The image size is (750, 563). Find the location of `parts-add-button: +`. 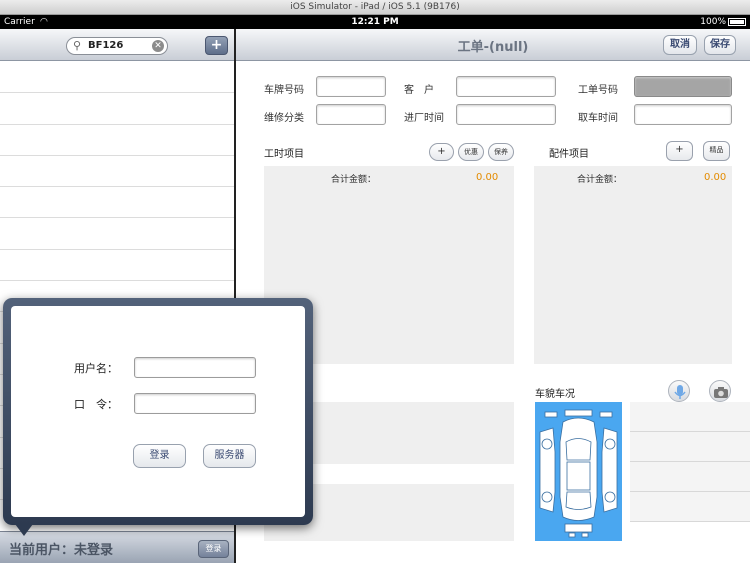

parts-add-button: + is located at coordinates (679, 151).